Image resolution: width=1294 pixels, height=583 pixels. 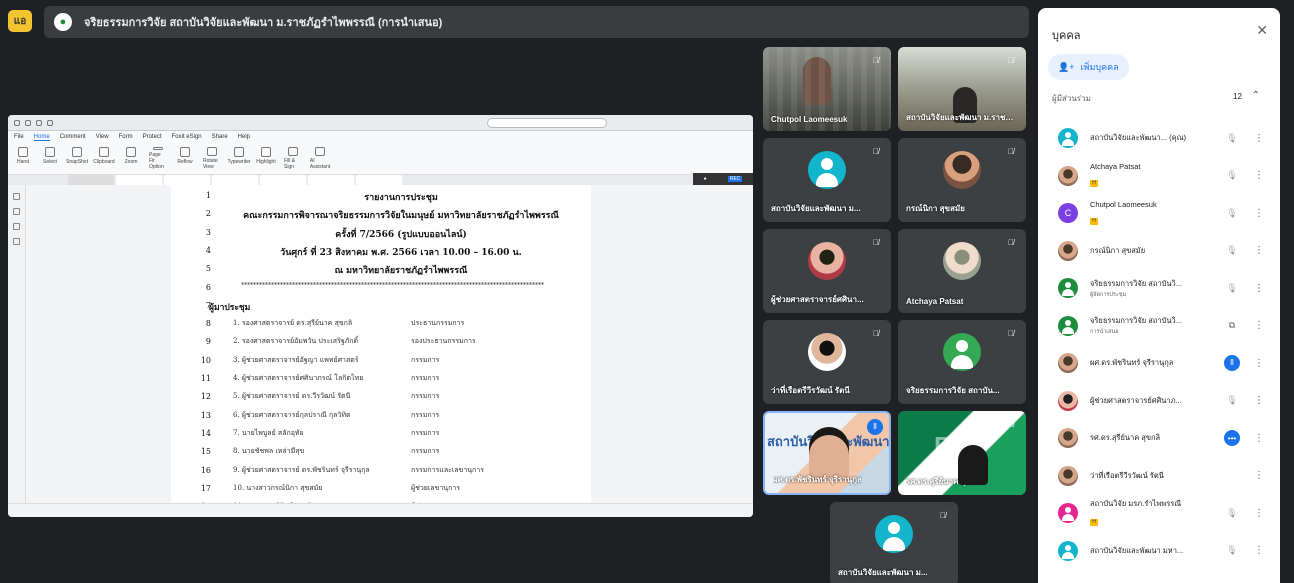 What do you see at coordinates (293, 158) in the screenshot?
I see `pdf-tool-button: Fill & Sign` at bounding box center [293, 158].